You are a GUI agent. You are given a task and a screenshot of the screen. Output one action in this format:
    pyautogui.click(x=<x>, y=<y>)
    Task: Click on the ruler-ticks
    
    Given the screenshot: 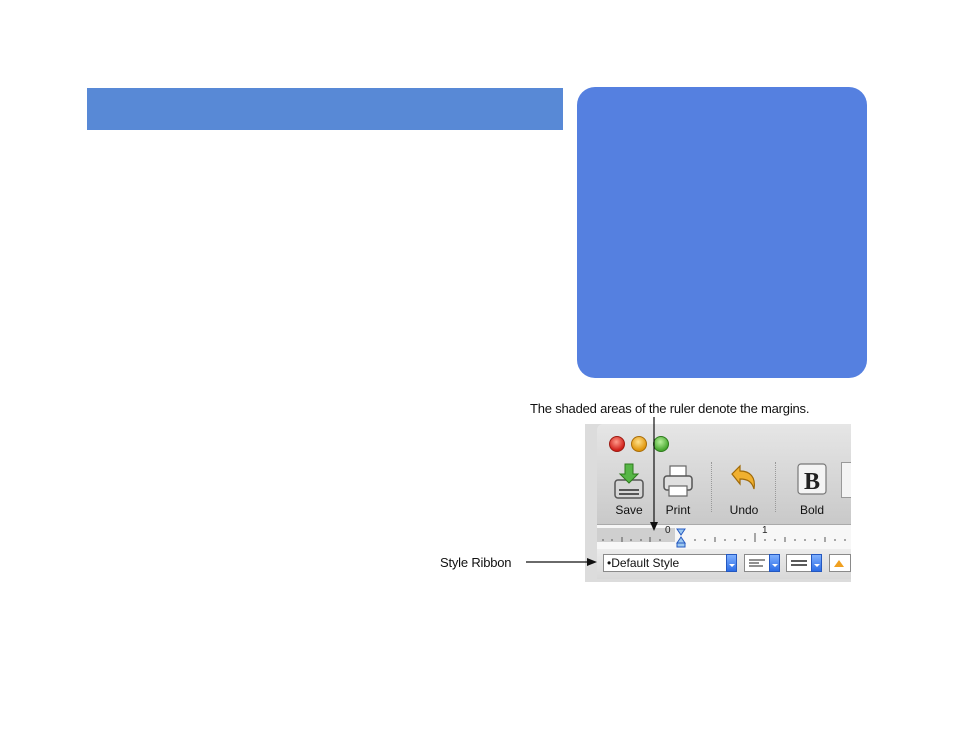 What is the action you would take?
    pyautogui.click(x=724, y=538)
    